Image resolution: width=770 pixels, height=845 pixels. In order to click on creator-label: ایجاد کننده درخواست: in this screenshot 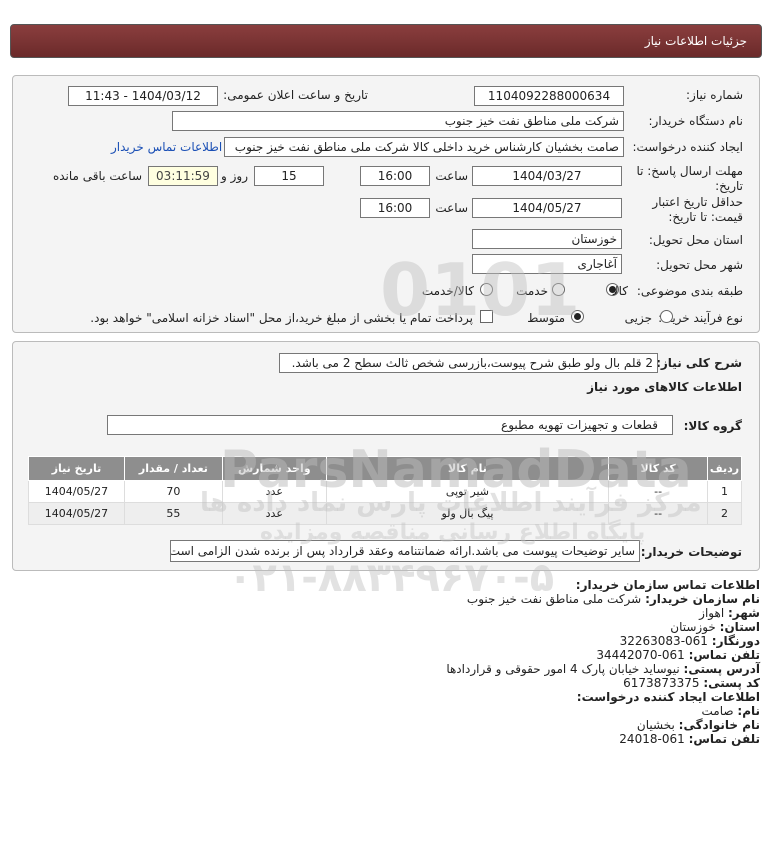, I will do `click(687, 147)`.